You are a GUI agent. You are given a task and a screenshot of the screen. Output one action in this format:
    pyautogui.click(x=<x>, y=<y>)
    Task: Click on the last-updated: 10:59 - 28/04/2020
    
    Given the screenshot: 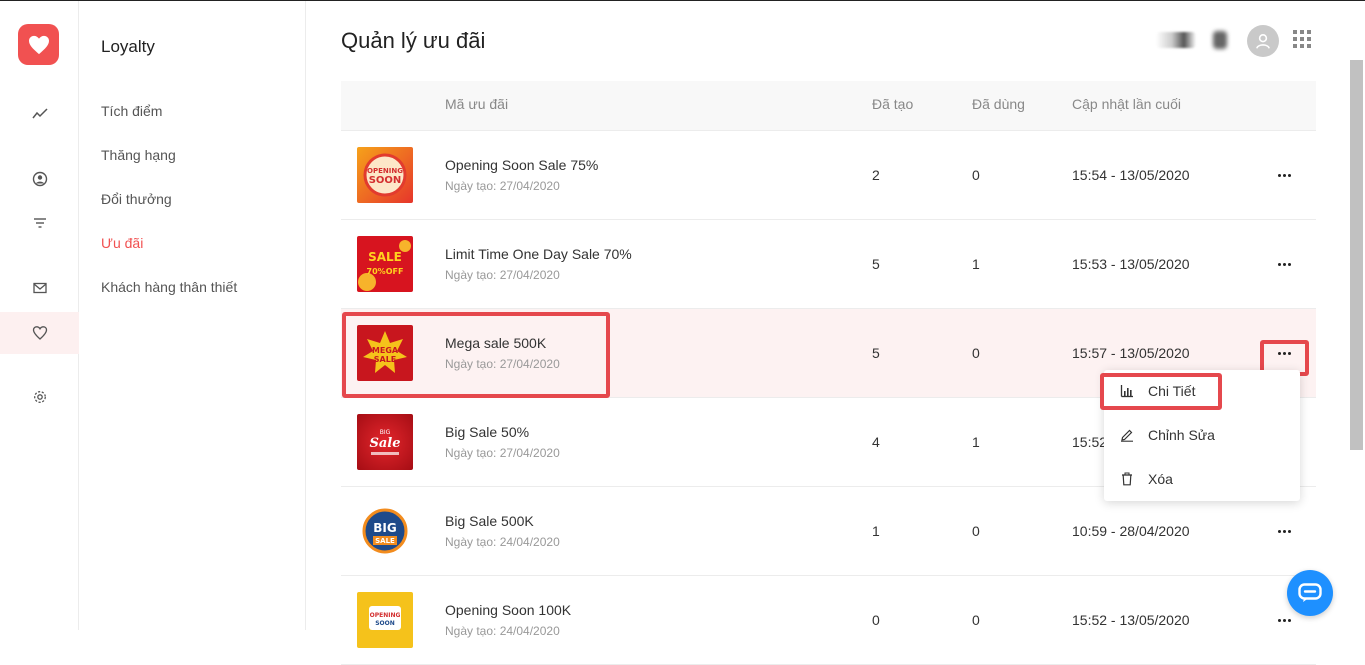 What is the action you would take?
    pyautogui.click(x=1131, y=531)
    